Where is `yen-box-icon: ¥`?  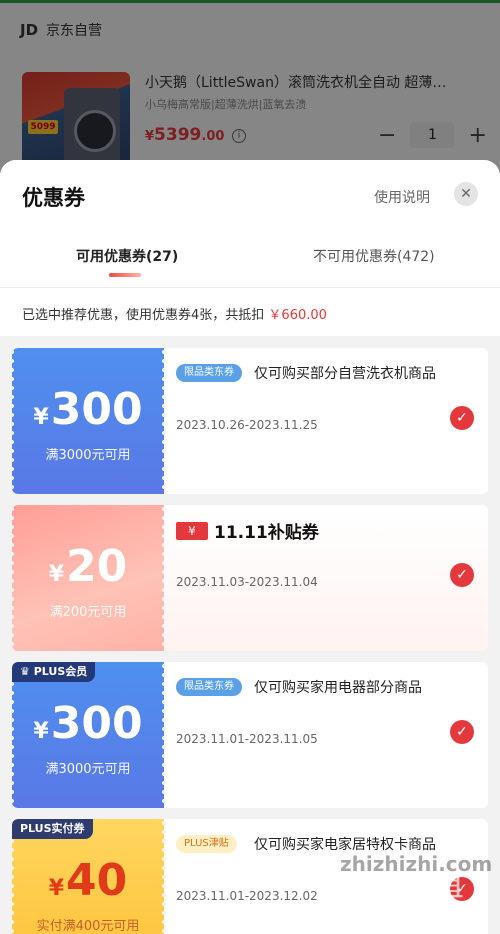 yen-box-icon: ¥ is located at coordinates (192, 530).